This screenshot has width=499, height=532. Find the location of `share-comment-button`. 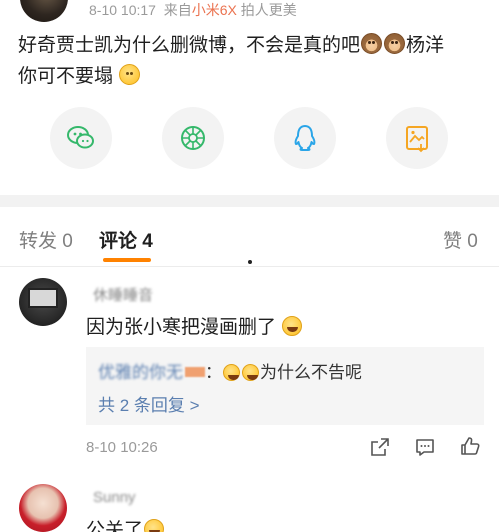

share-comment-button is located at coordinates (380, 447).